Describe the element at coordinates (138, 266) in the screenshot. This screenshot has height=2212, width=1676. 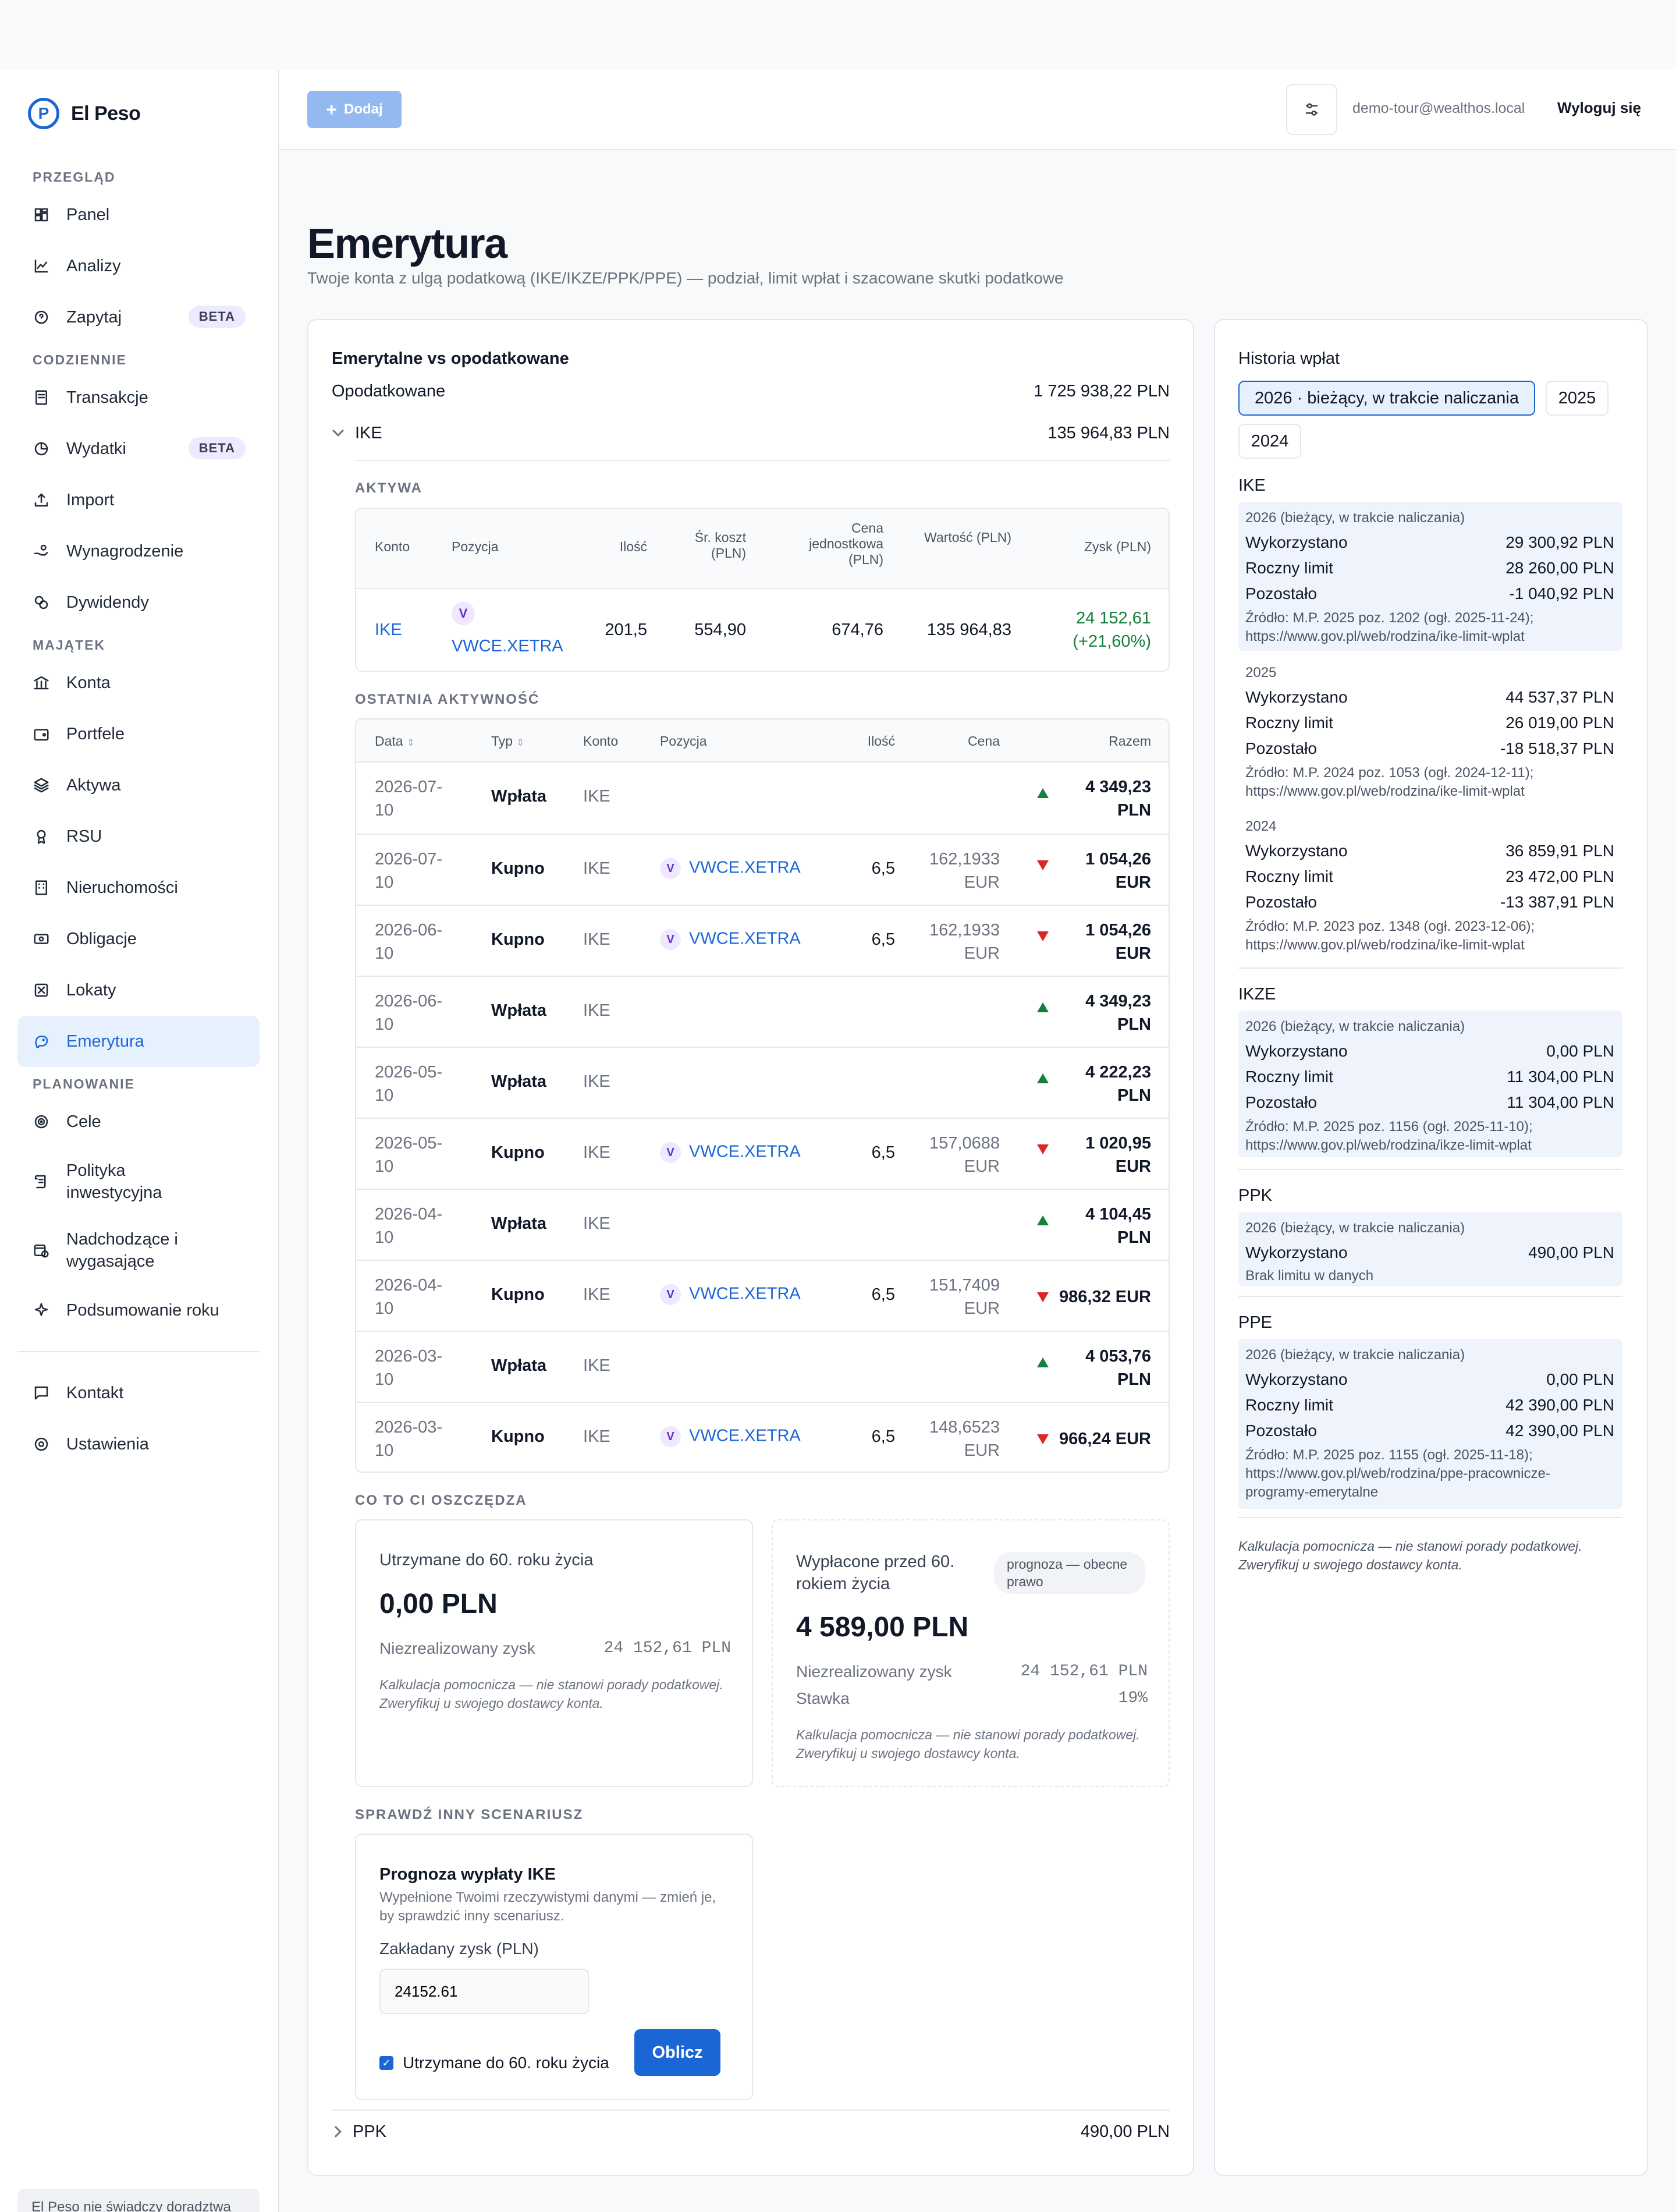
I see `sidebar-item-analizy: Analizy` at that location.